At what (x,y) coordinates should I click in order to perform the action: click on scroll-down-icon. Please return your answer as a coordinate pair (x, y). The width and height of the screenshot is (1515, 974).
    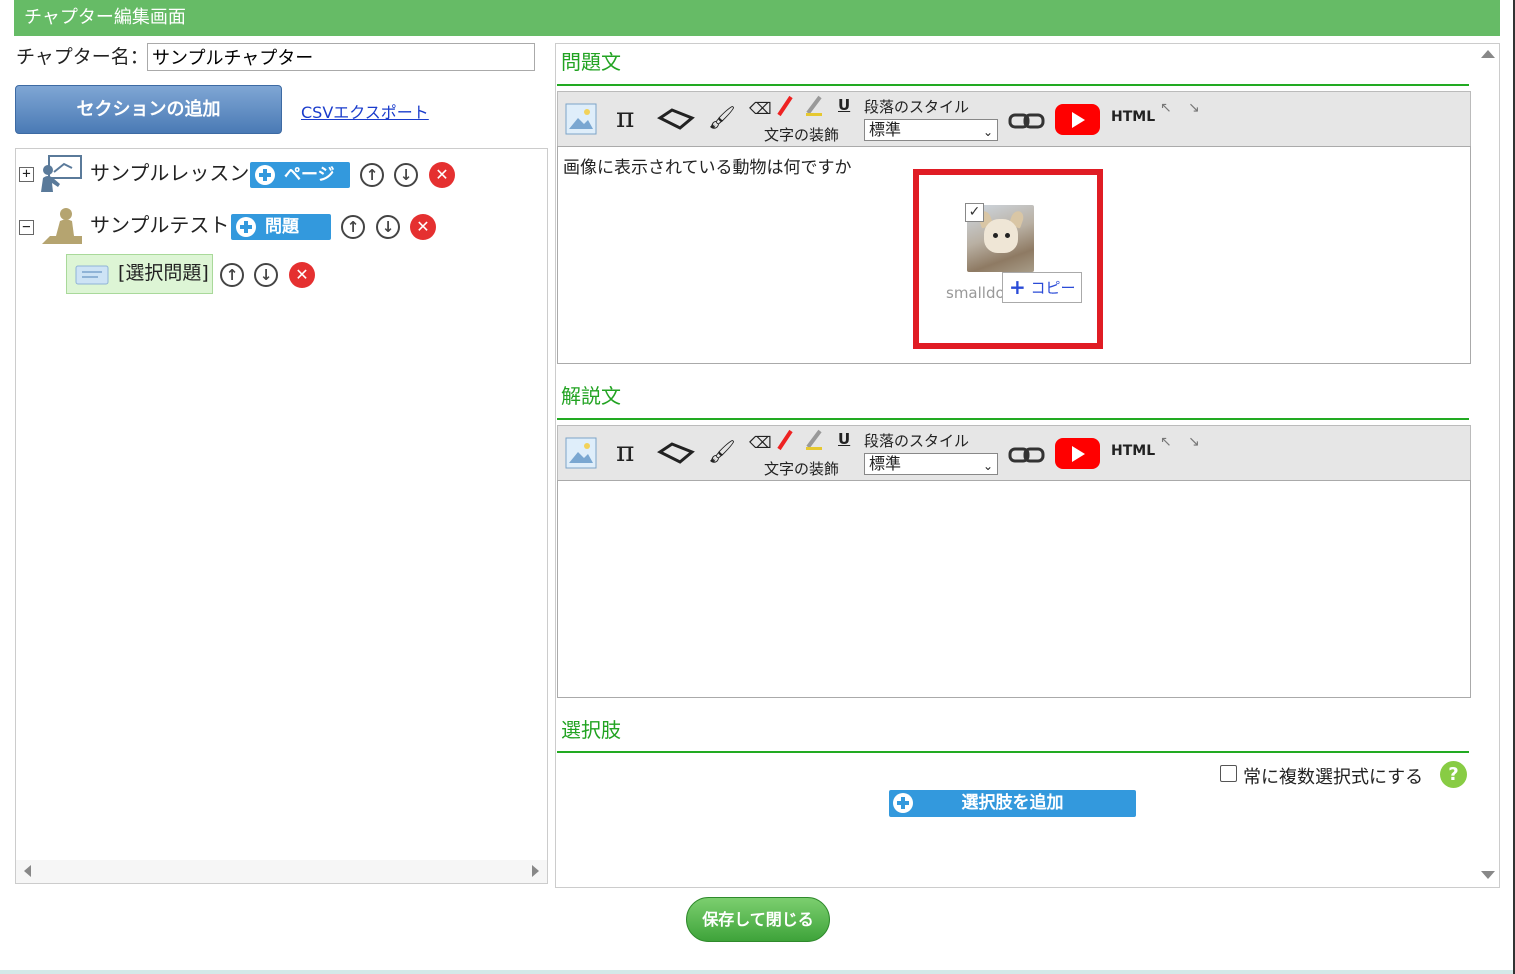
    Looking at the image, I should click on (1488, 875).